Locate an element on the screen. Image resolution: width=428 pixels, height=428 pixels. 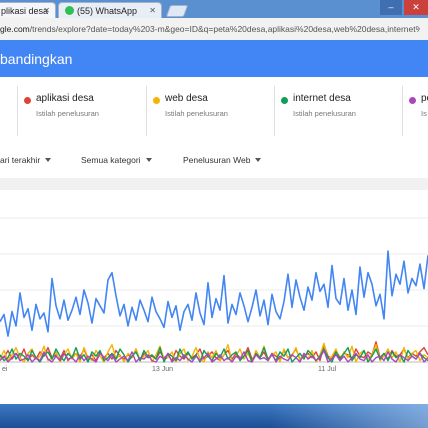
tab-whatsapp: (55) WhatsApp ✕ is located at coordinates (110, 10).